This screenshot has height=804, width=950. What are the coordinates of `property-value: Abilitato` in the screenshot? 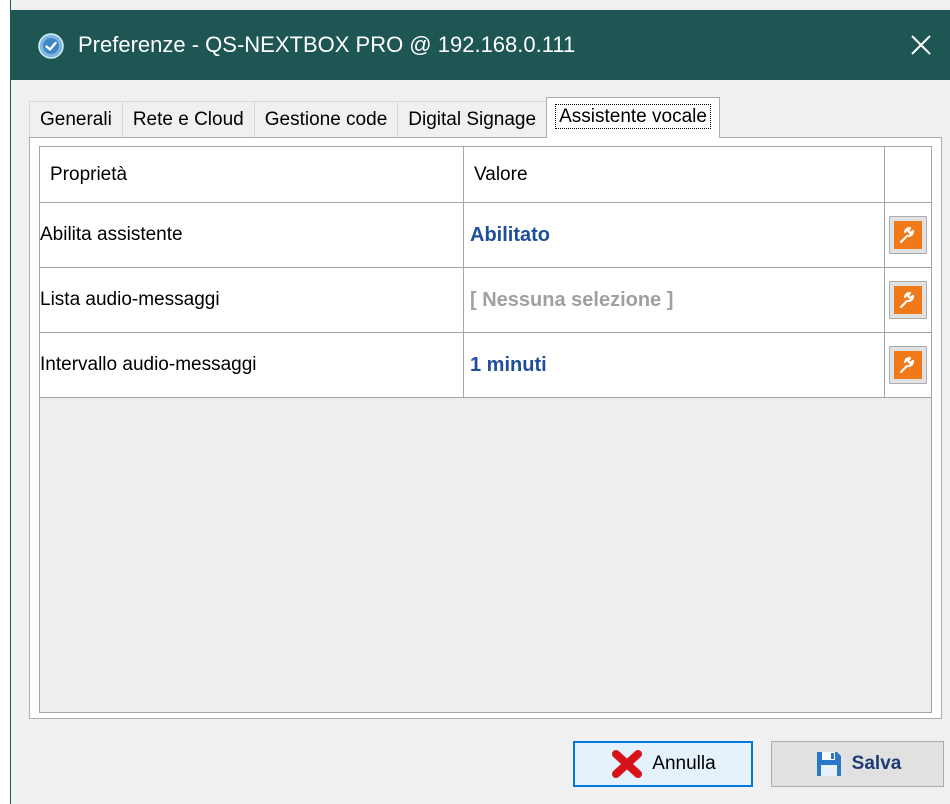 It's located at (674, 235).